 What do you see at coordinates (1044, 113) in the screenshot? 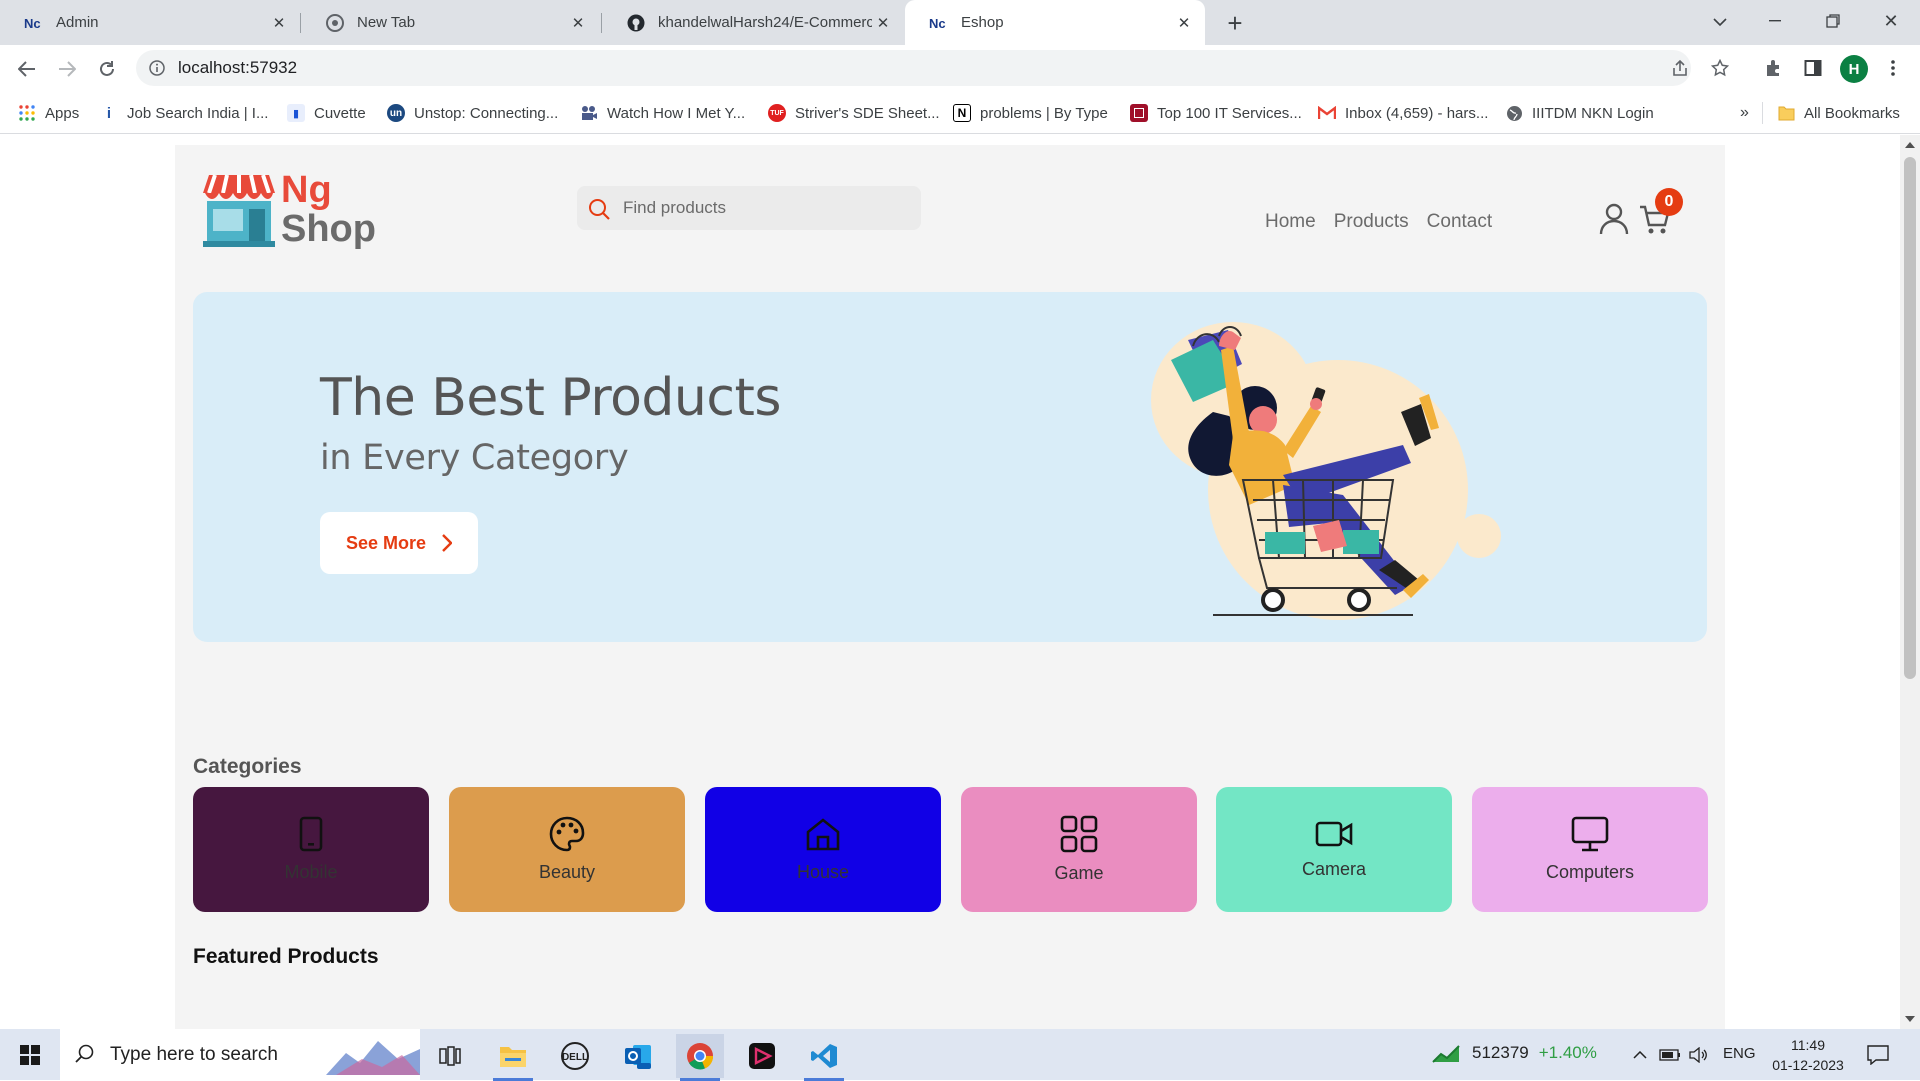
I see `bookmark-label: problems | By Type` at bounding box center [1044, 113].